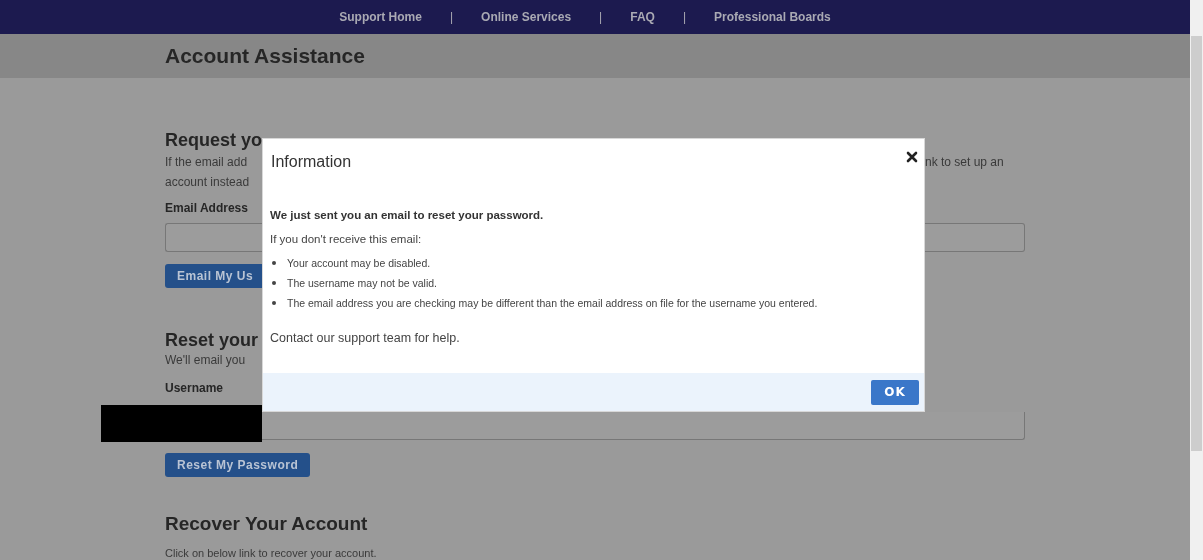  I want to click on section-heading: Request yo, so click(213, 140).